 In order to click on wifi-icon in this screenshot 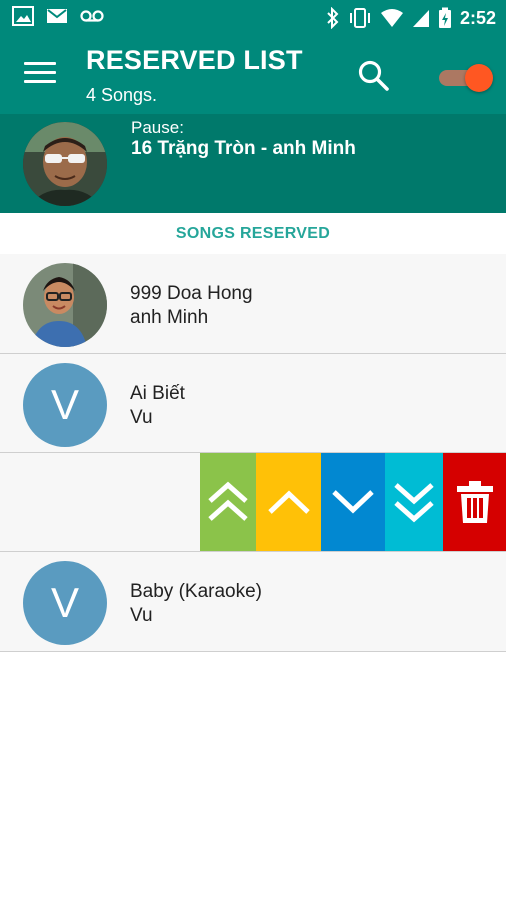, I will do `click(391, 18)`.